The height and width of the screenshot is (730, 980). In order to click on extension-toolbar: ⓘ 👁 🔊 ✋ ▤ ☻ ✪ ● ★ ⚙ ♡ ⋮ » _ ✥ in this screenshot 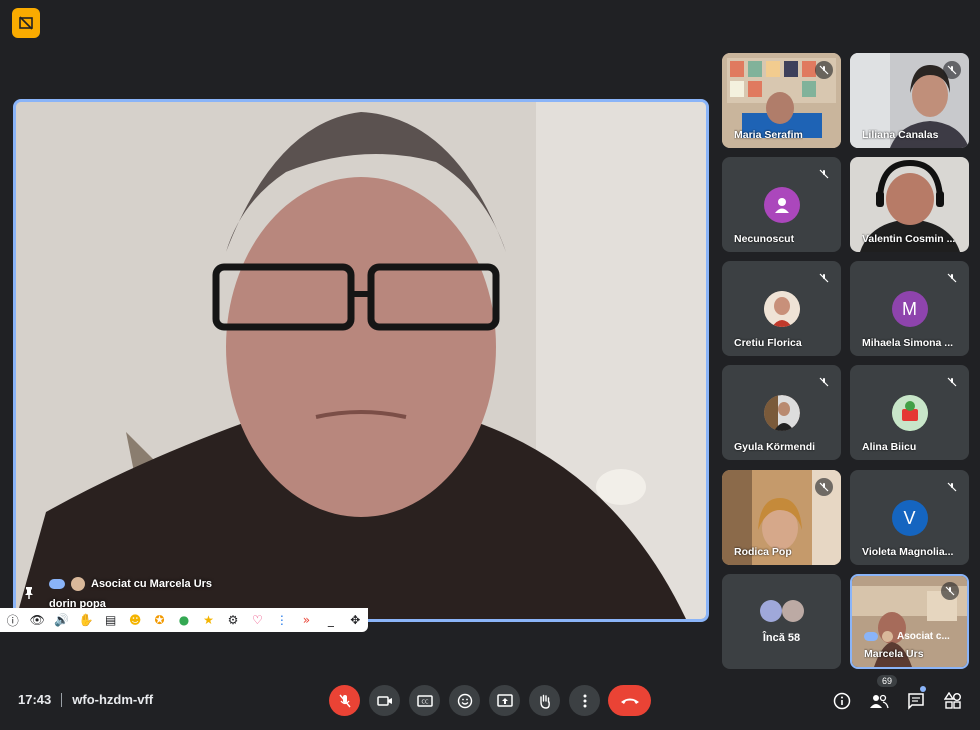, I will do `click(184, 620)`.